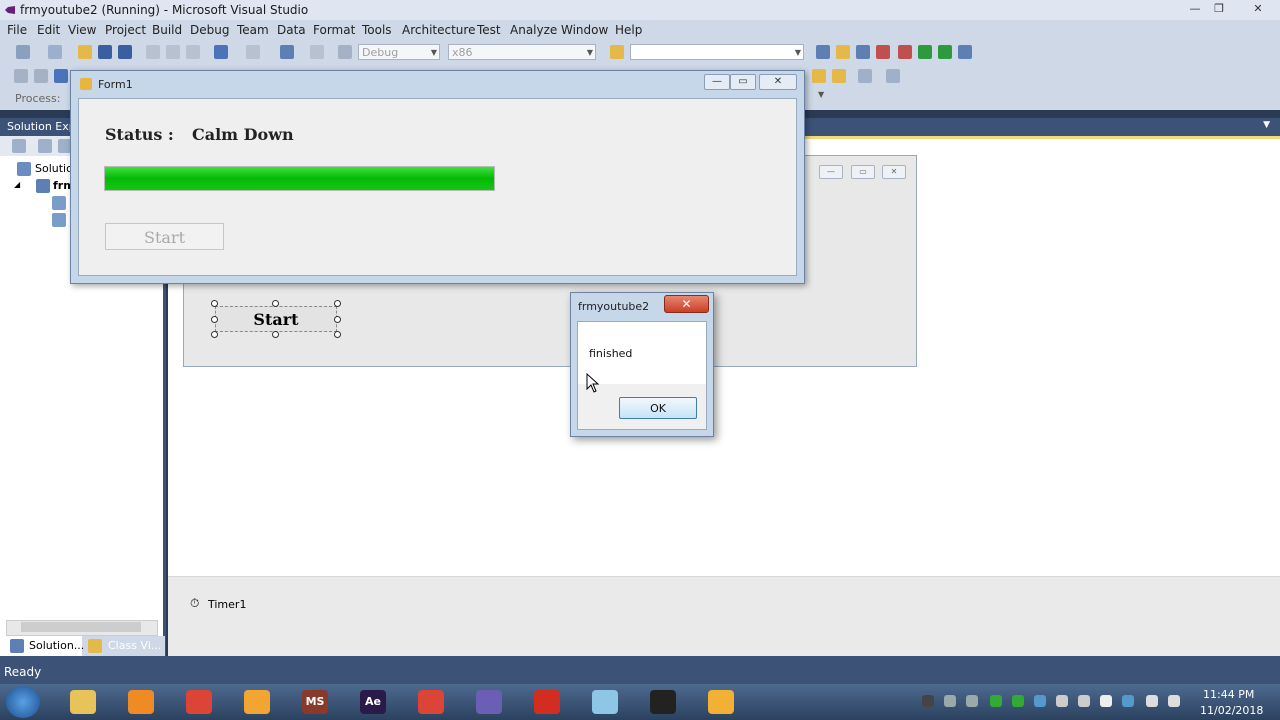 This screenshot has height=720, width=1280. What do you see at coordinates (125, 30) in the screenshot?
I see `menu-project: Project` at bounding box center [125, 30].